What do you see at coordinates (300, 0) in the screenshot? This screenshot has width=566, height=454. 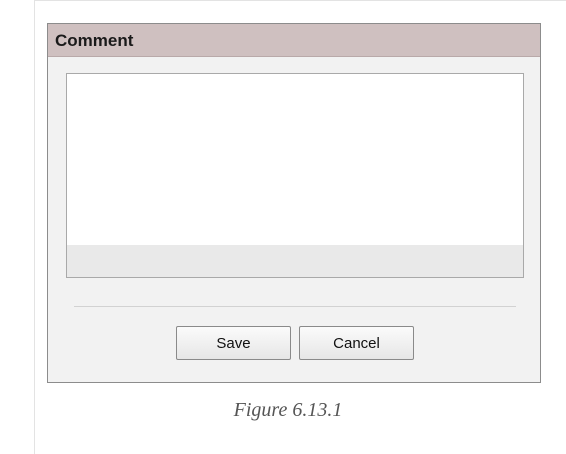 I see `page-frame-top-border` at bounding box center [300, 0].